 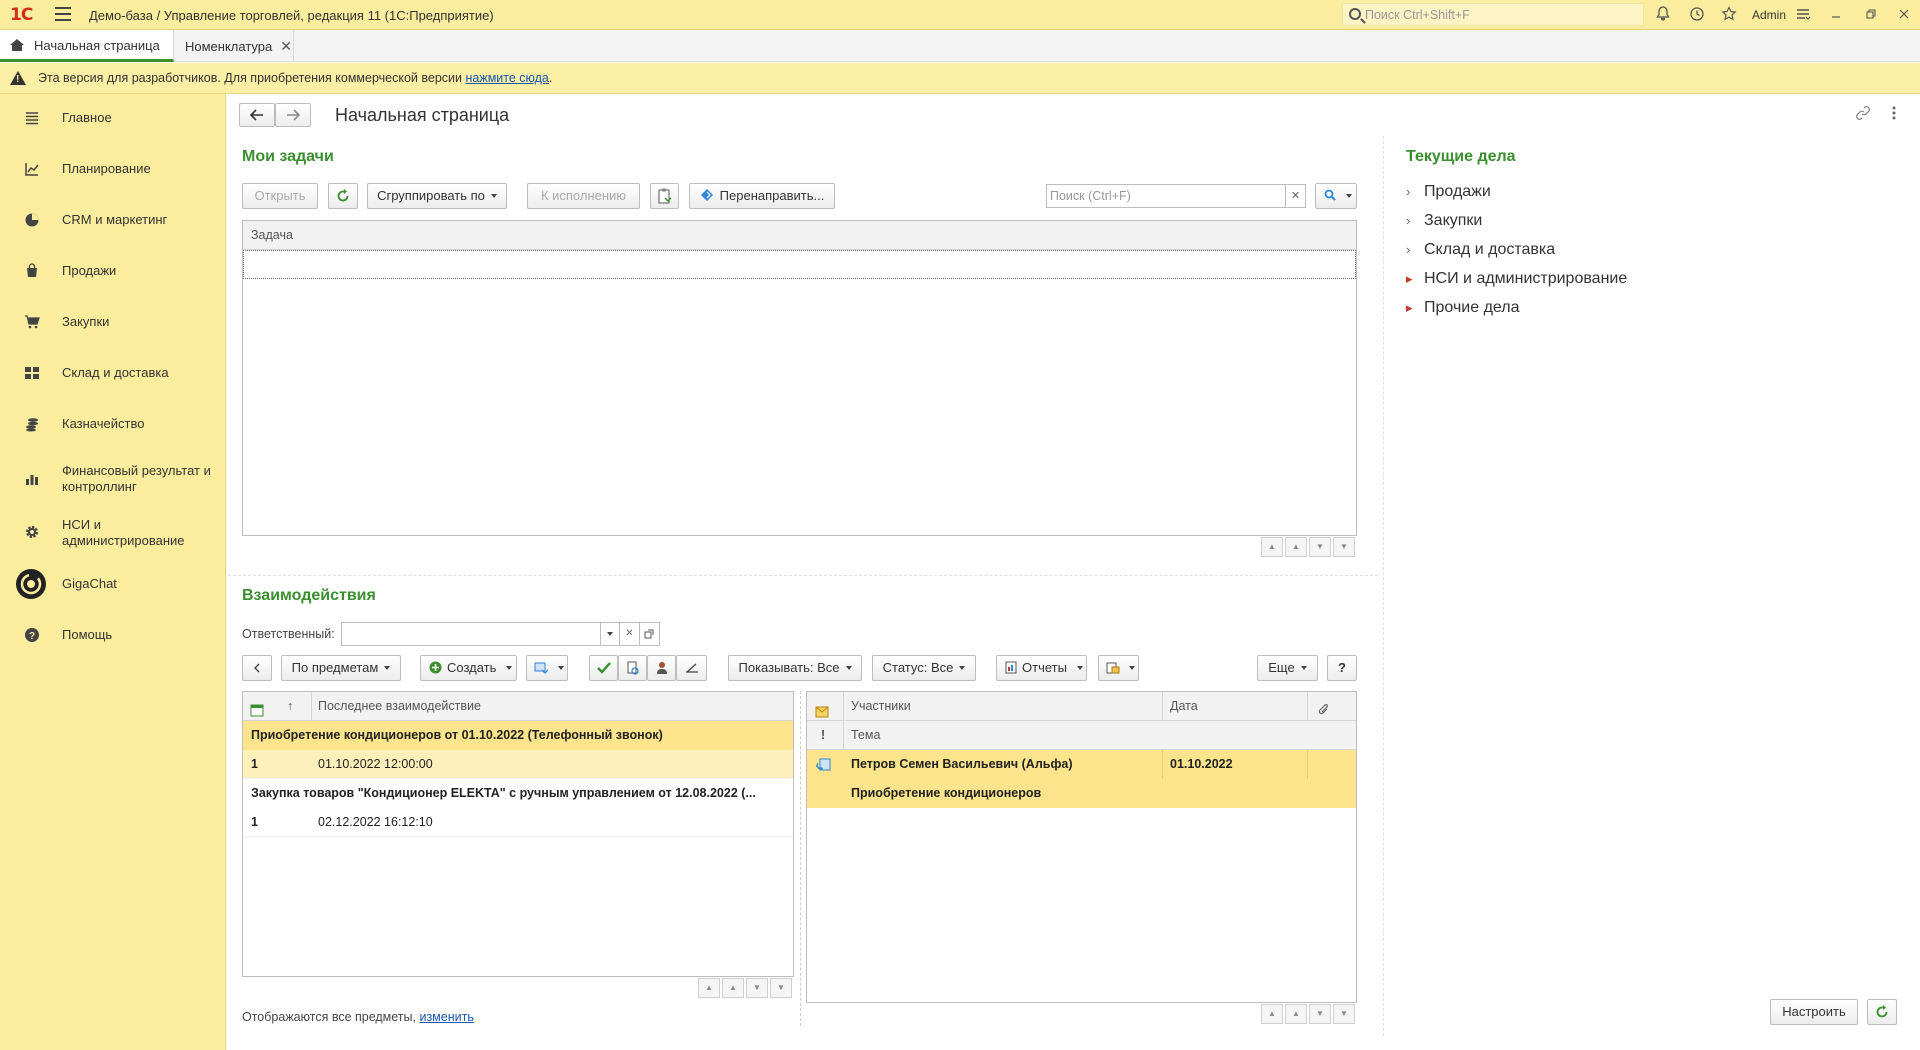 I want to click on global-search-input: Поиск Ctrl+Shift+F, so click(x=1493, y=14).